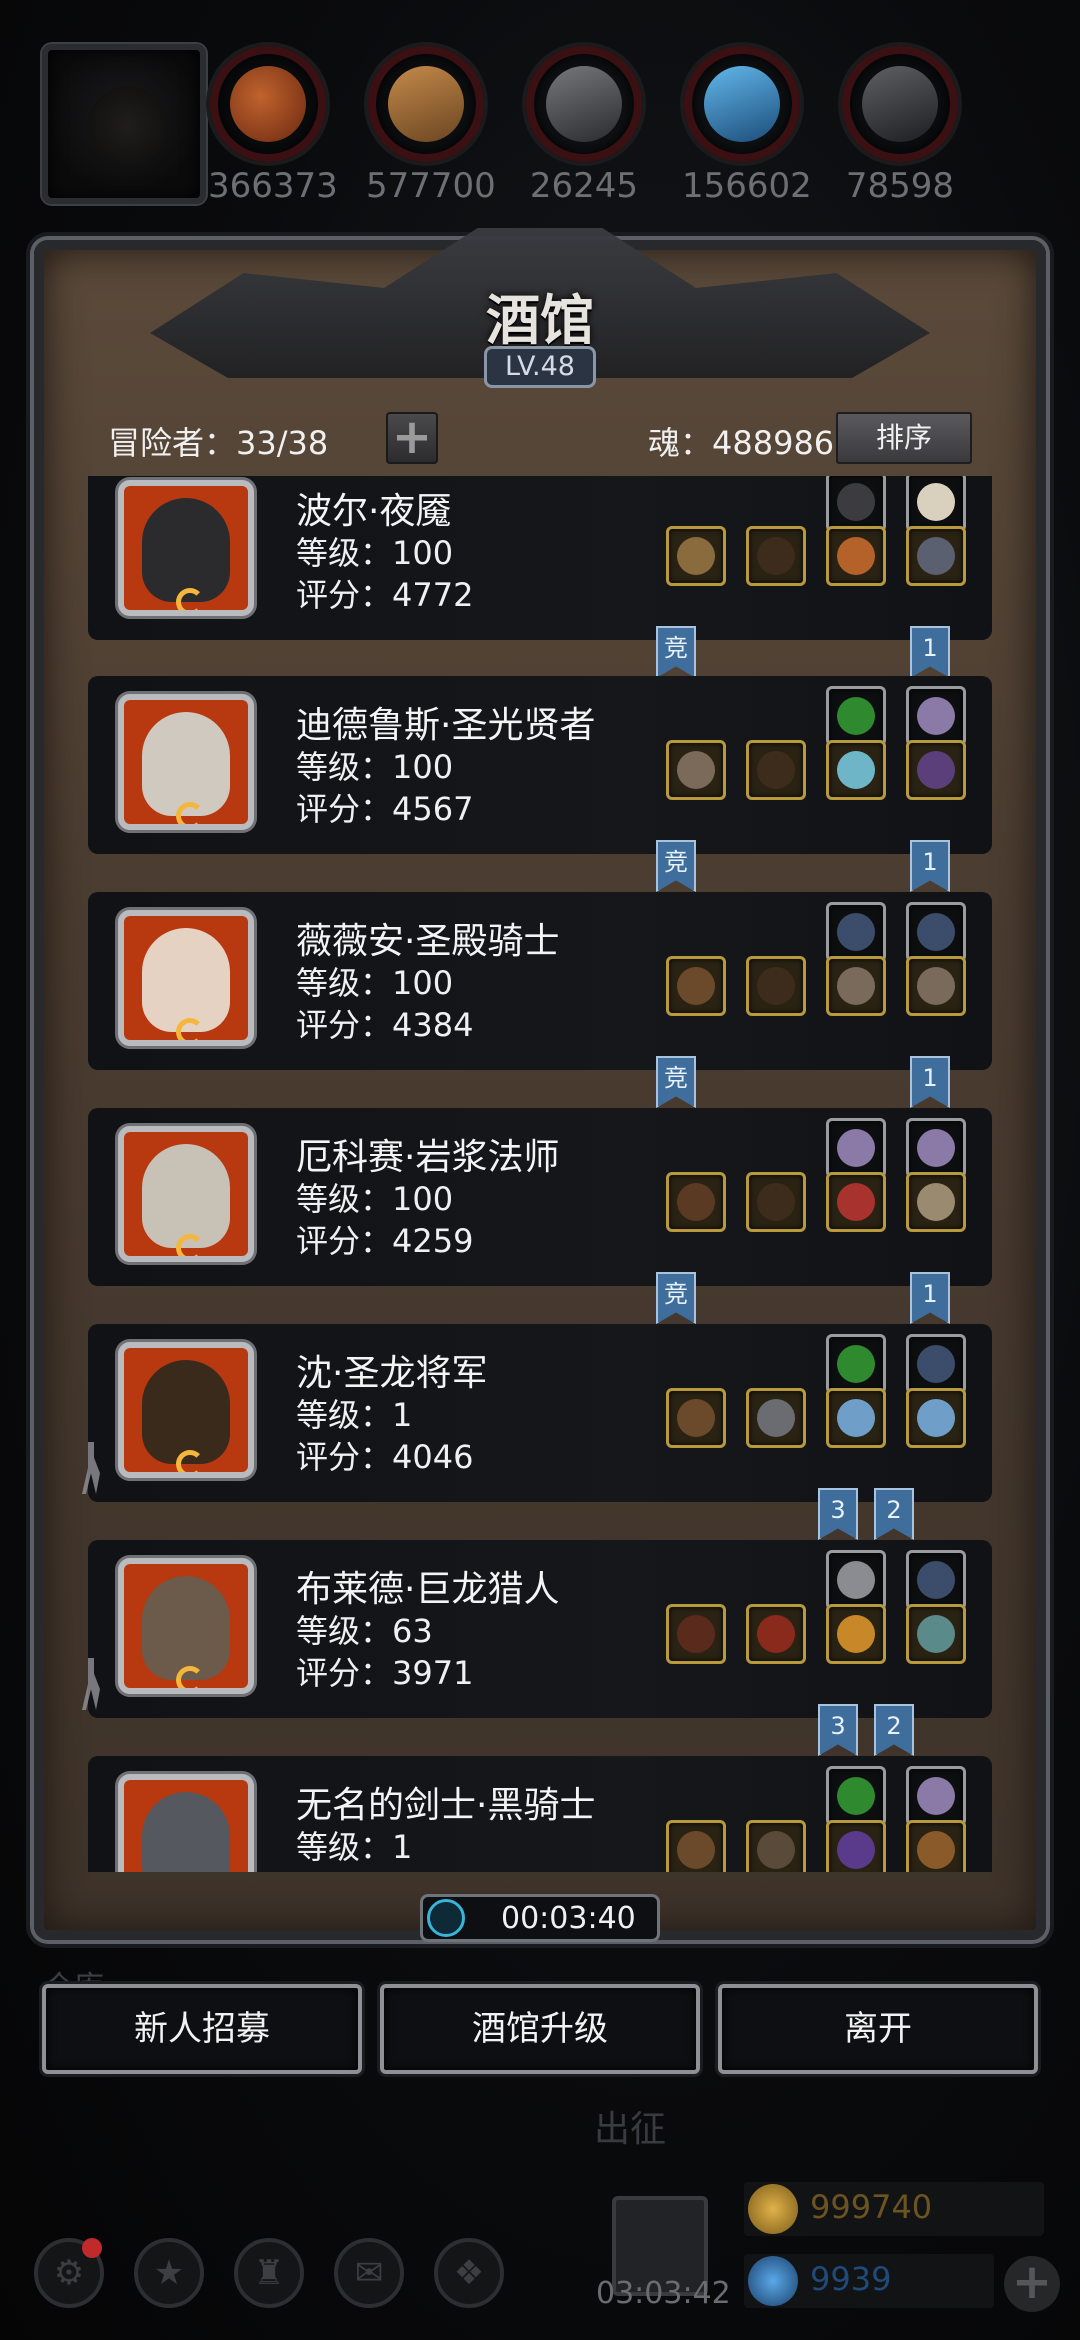 The image size is (1080, 2340). Describe the element at coordinates (878, 2029) in the screenshot. I see `leave-button: 离开` at that location.